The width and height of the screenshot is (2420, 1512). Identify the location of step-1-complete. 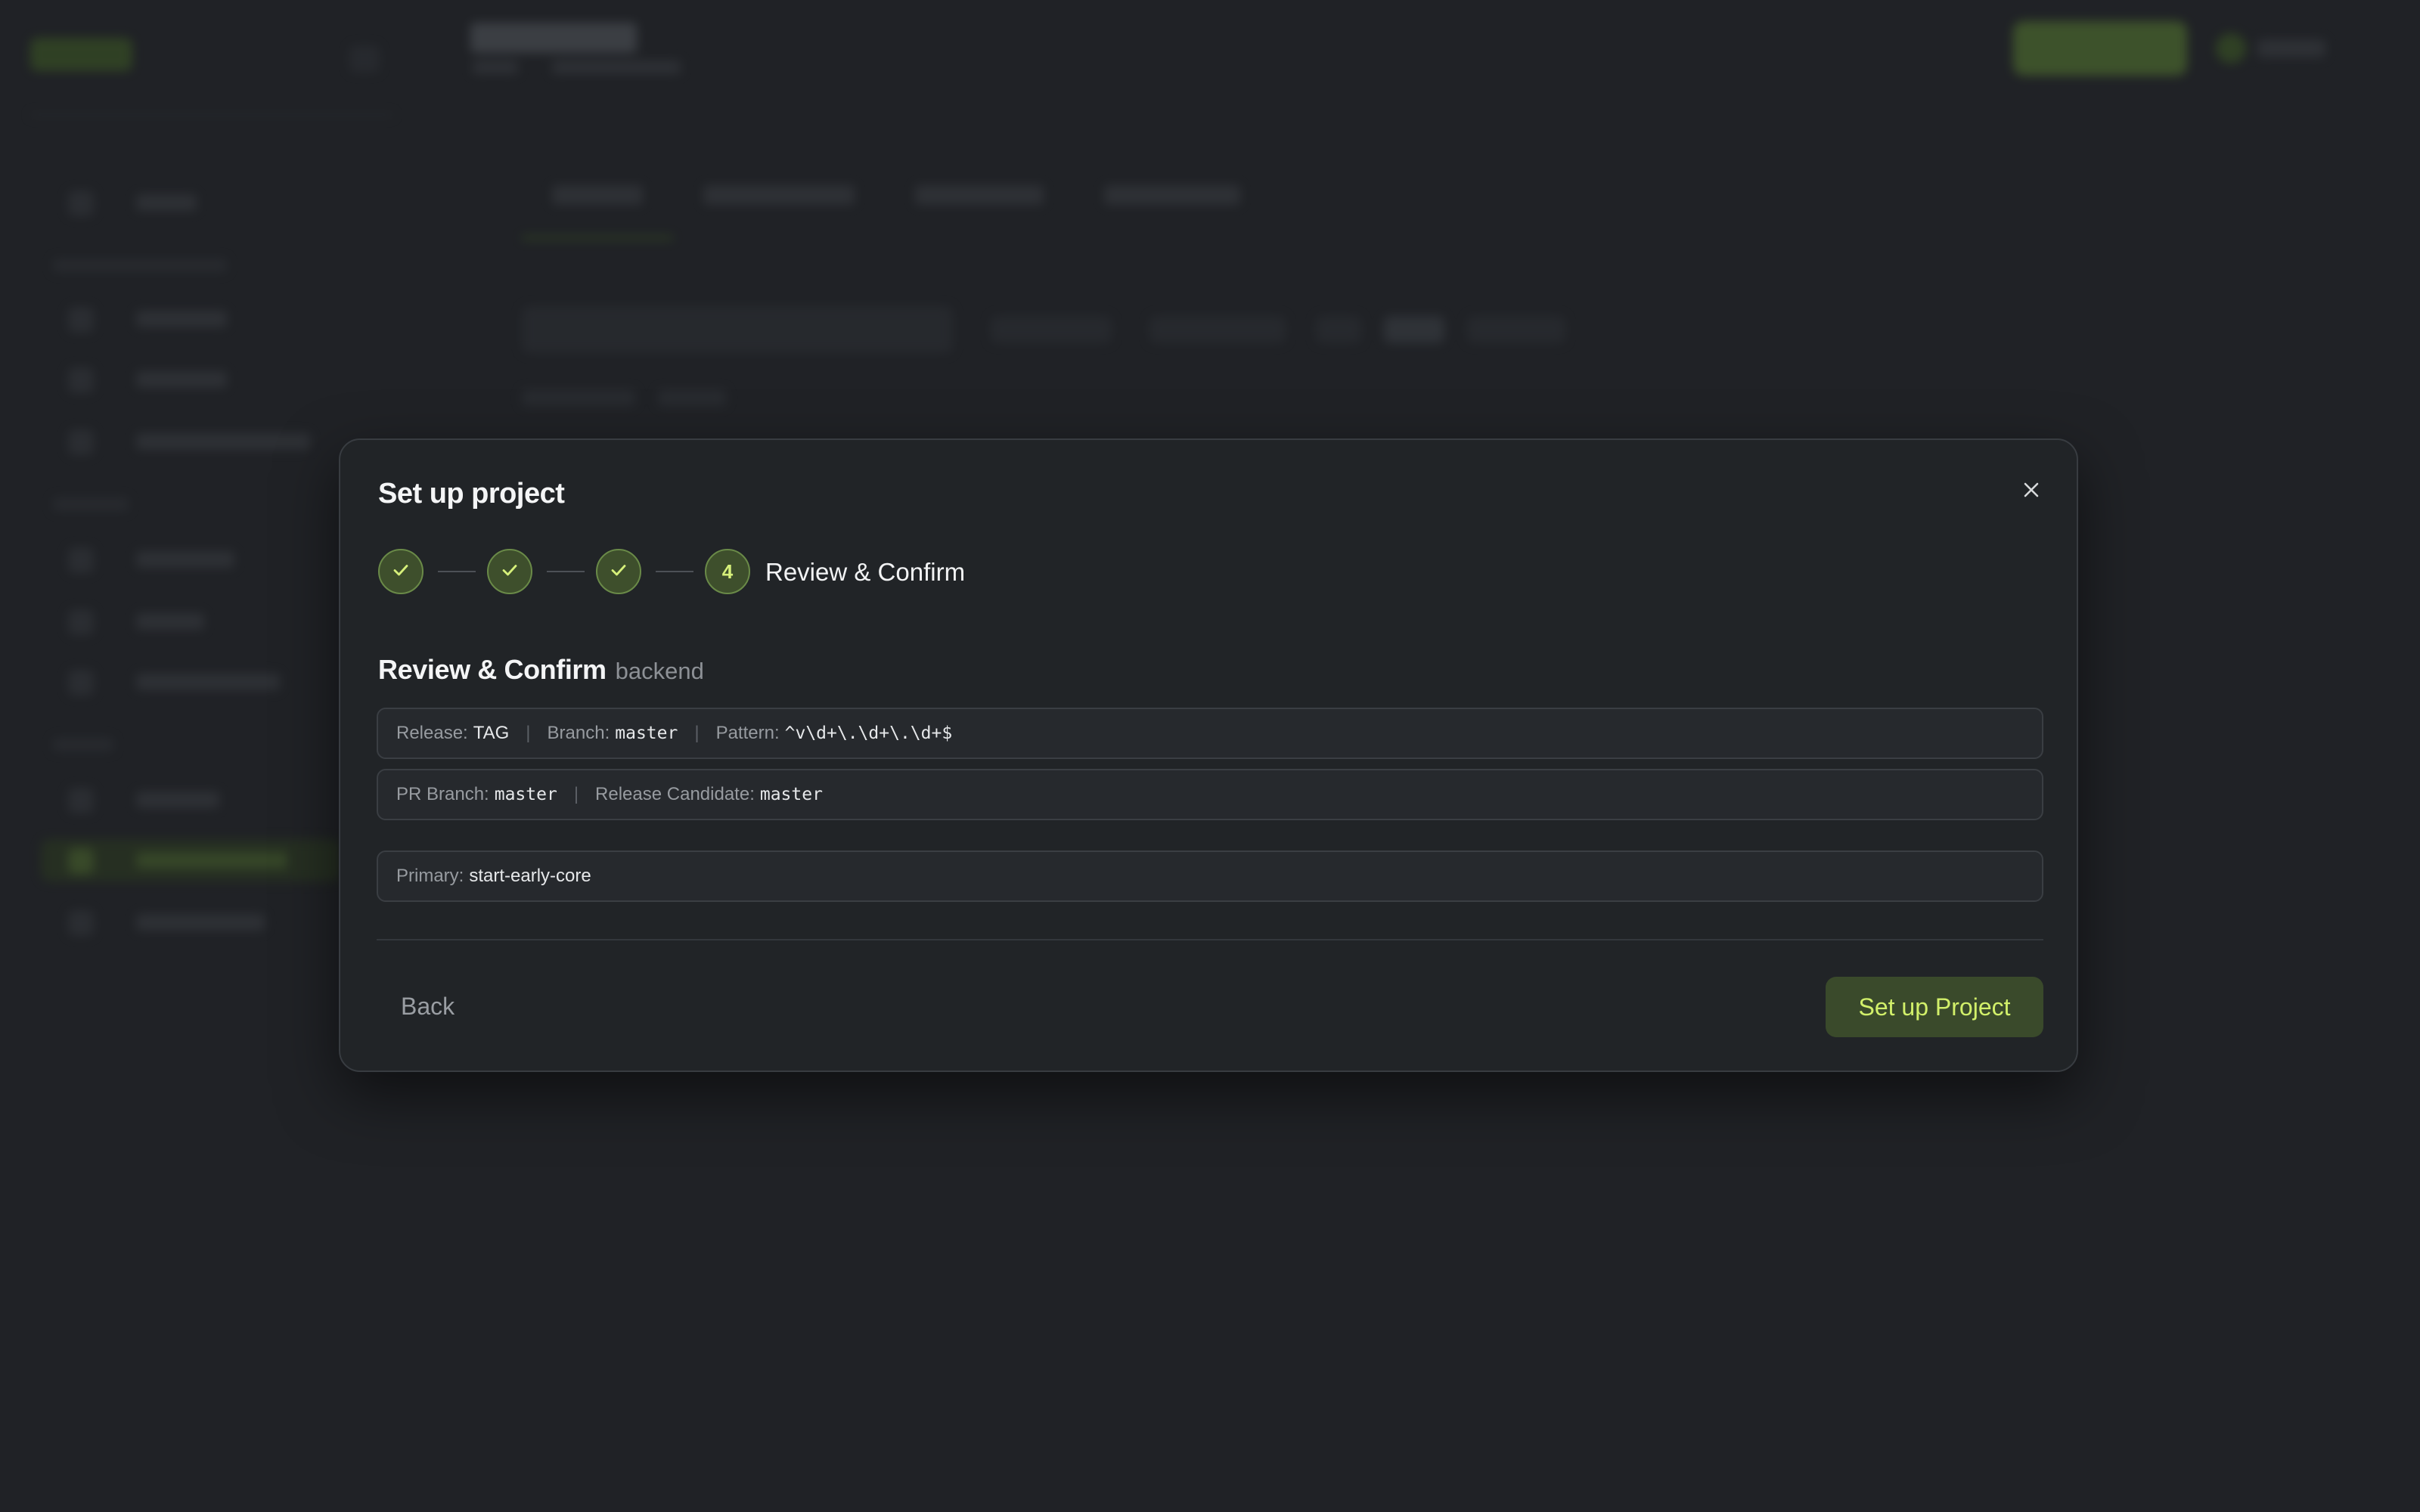
(401, 571).